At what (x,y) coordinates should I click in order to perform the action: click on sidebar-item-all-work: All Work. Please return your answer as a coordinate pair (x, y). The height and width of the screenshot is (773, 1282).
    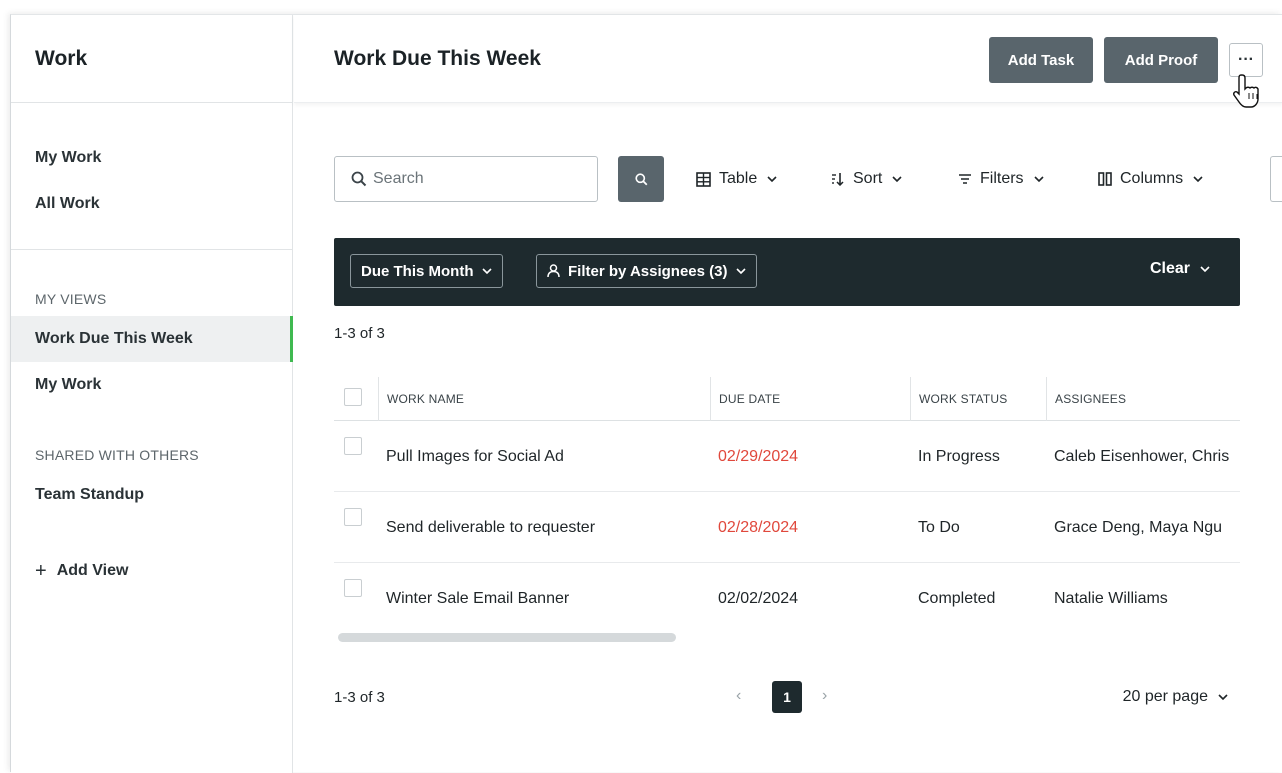
    Looking at the image, I should click on (151, 204).